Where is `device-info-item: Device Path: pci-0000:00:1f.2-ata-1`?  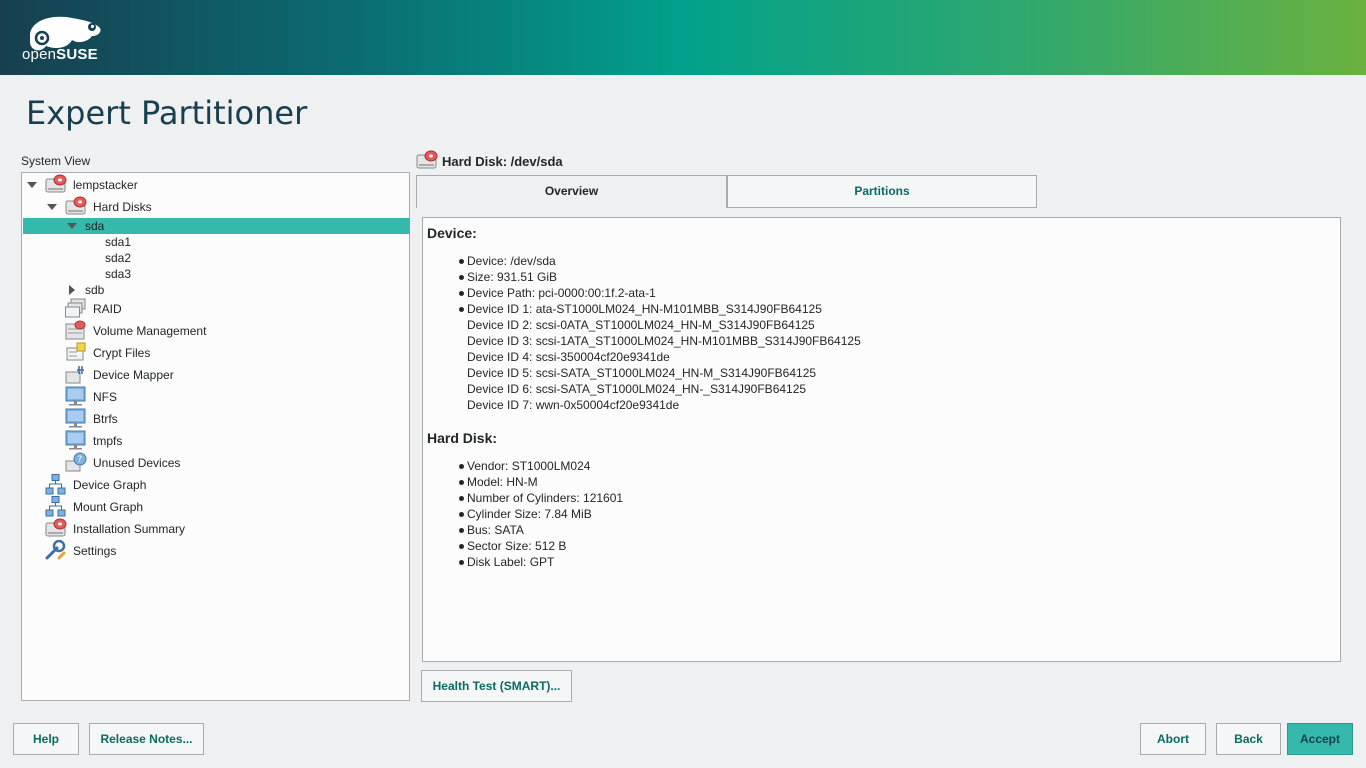 device-info-item: Device Path: pci-0000:00:1f.2-ata-1 is located at coordinates (561, 293).